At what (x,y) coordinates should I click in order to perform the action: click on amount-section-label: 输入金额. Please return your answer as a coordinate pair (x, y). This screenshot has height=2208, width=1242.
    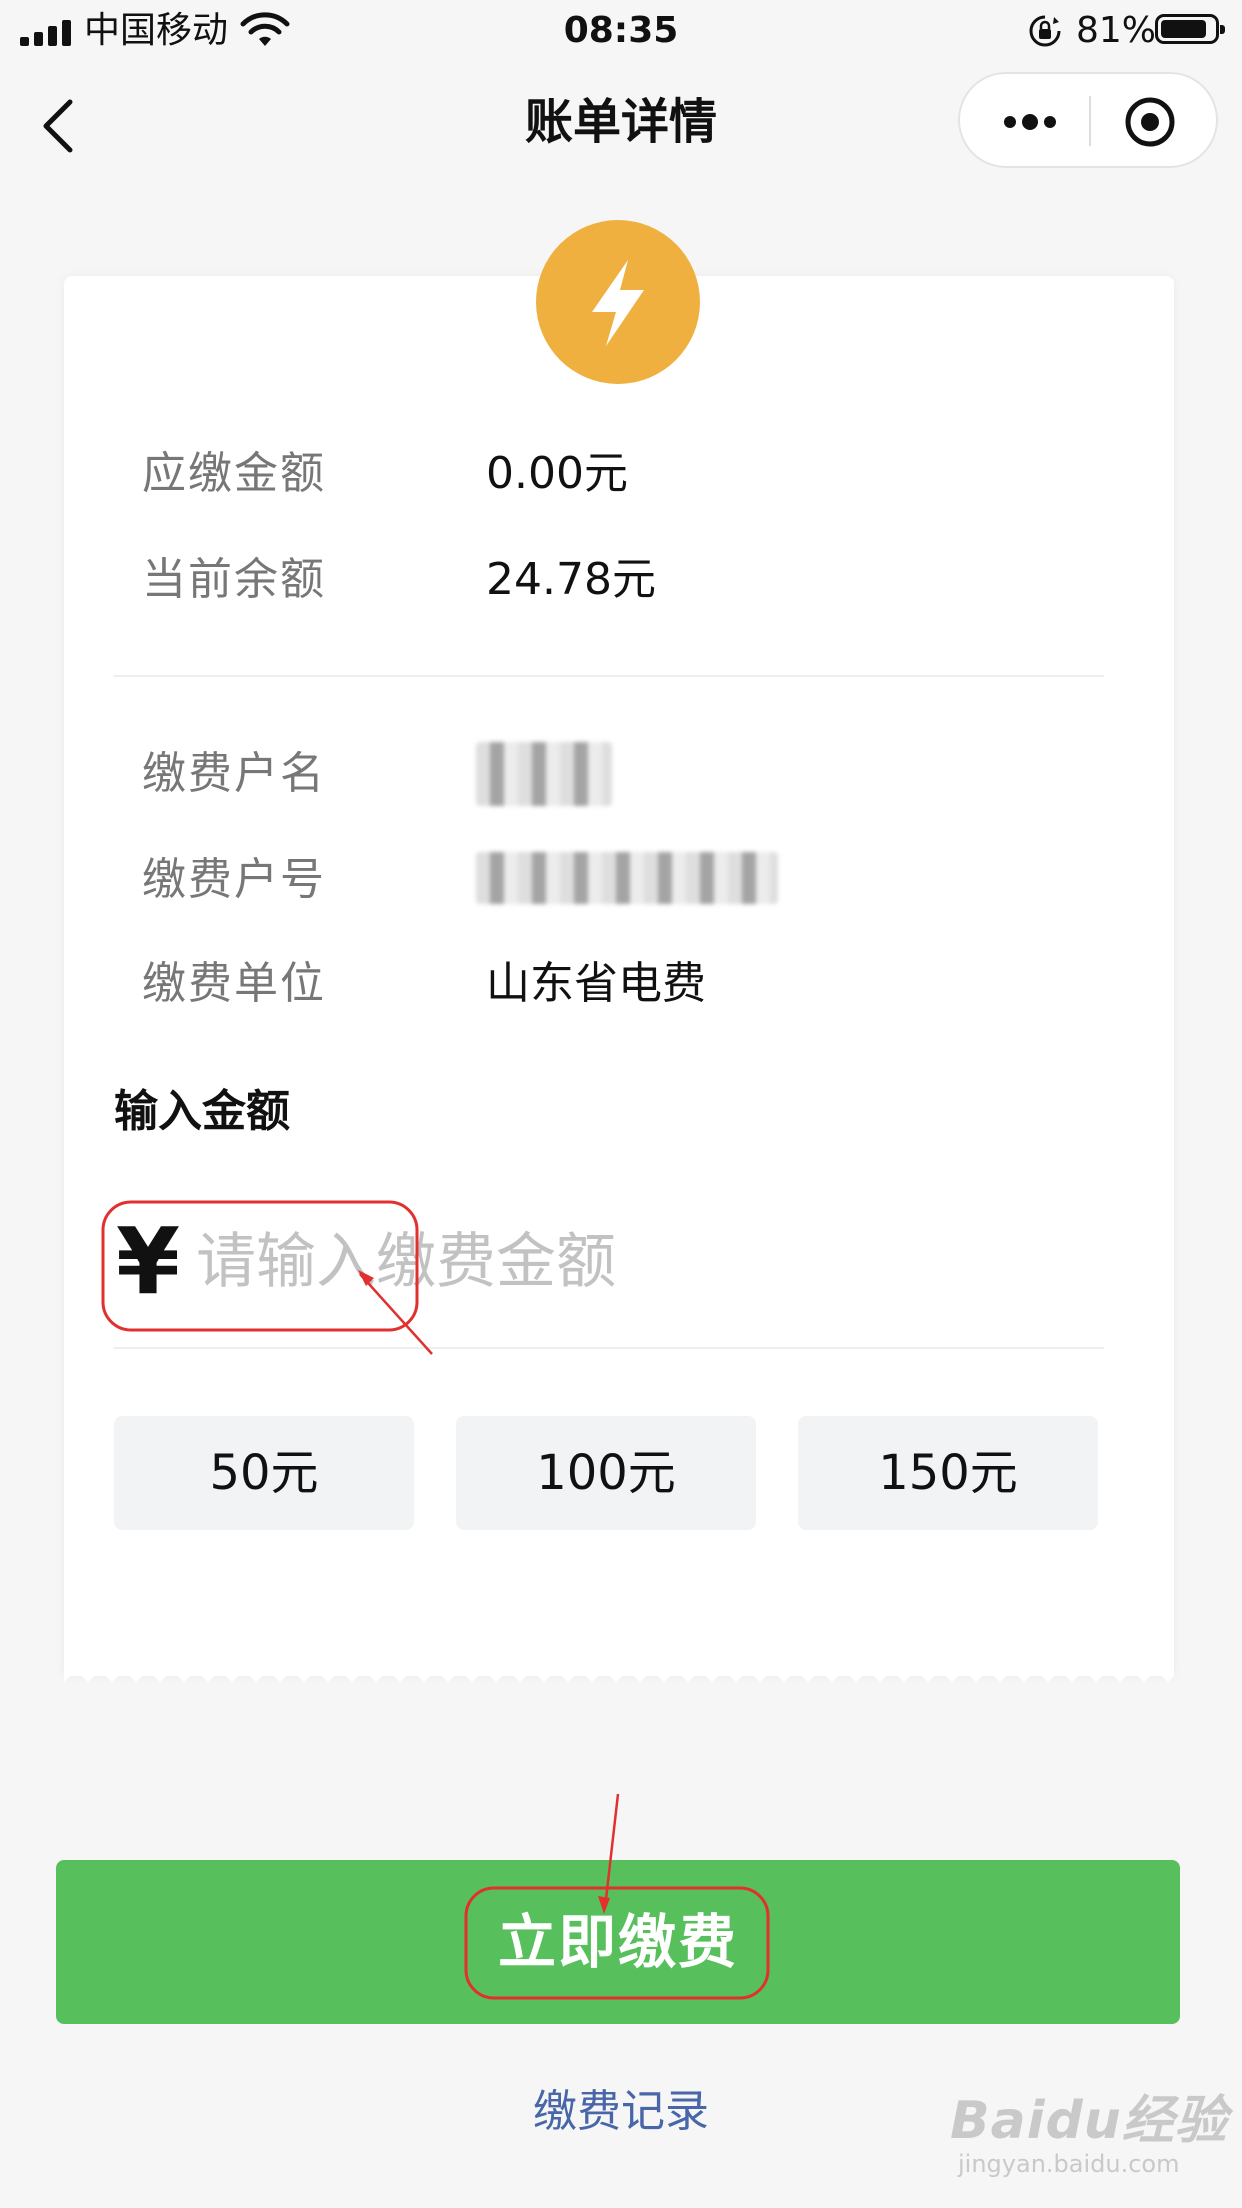
    Looking at the image, I should click on (202, 1111).